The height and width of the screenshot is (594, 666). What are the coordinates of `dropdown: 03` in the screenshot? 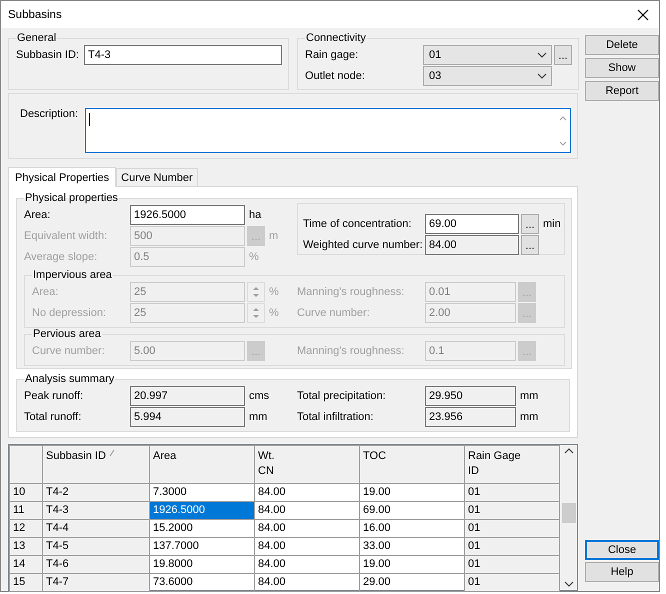 It's located at (487, 76).